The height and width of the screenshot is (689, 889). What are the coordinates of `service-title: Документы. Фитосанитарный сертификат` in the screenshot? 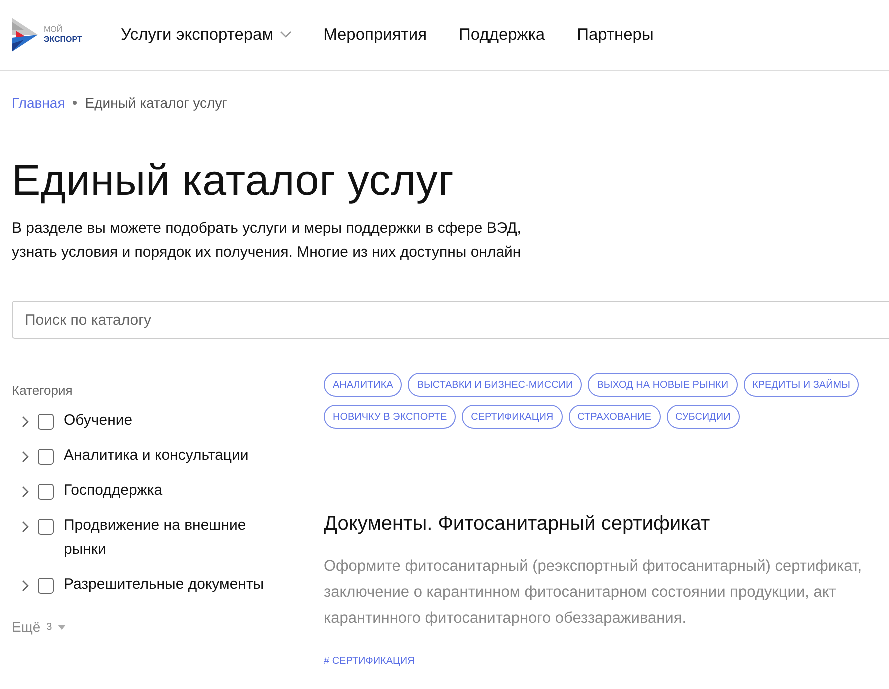 It's located at (606, 524).